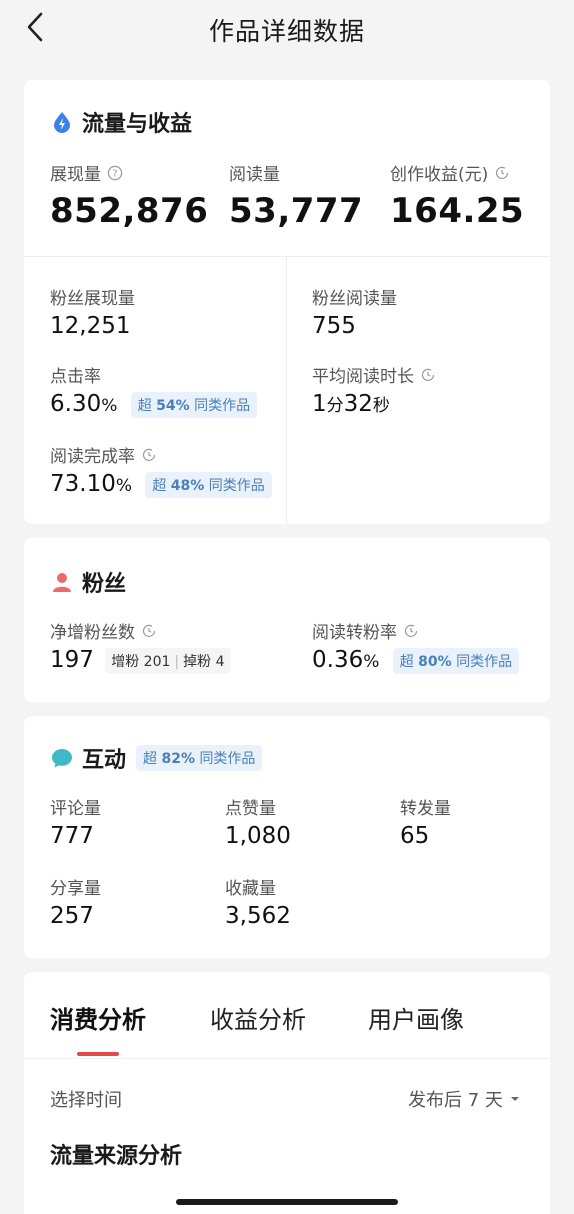  I want to click on completion-rank-badge: 超 48% 同类作品, so click(208, 484).